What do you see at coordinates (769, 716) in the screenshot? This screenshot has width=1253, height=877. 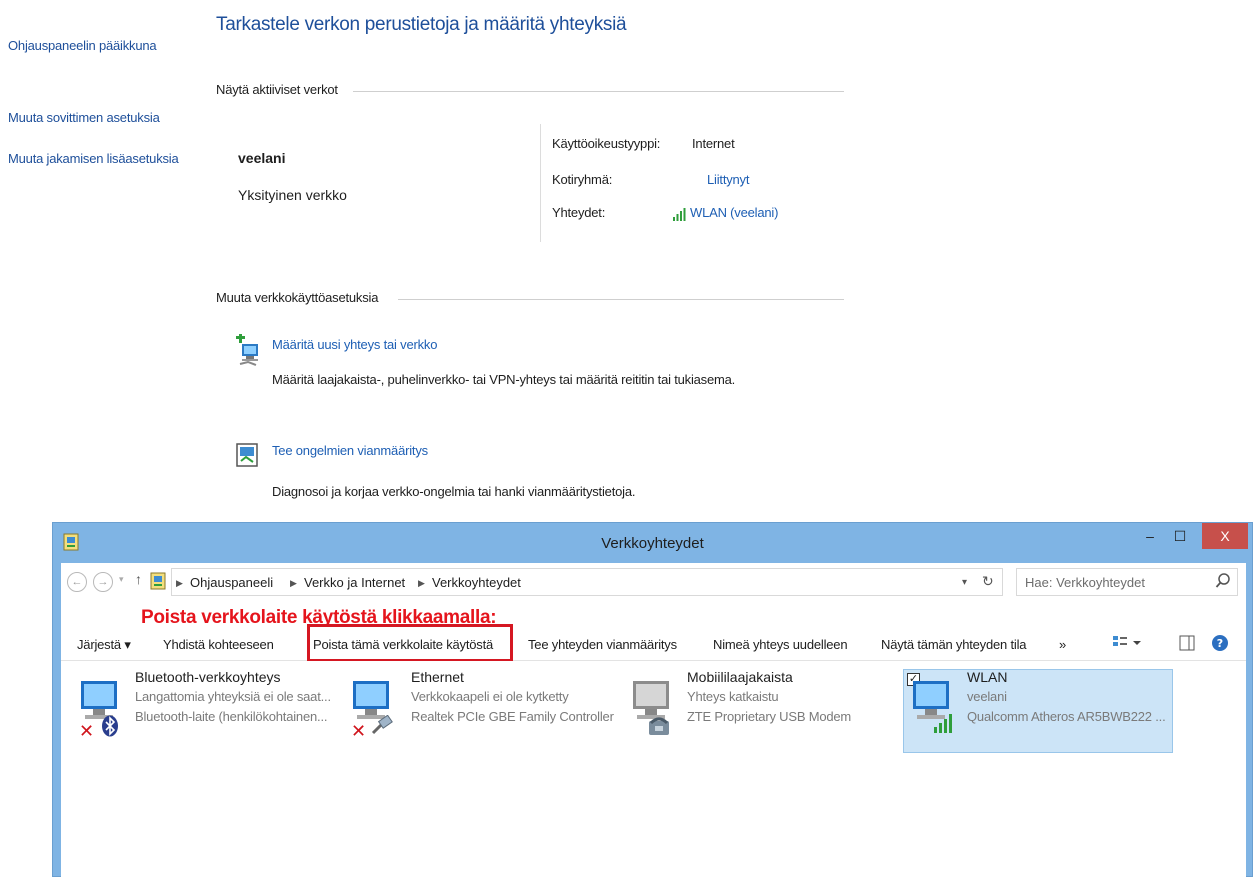 I see `adapter-device: ZTE Proprietary USB Modem` at bounding box center [769, 716].